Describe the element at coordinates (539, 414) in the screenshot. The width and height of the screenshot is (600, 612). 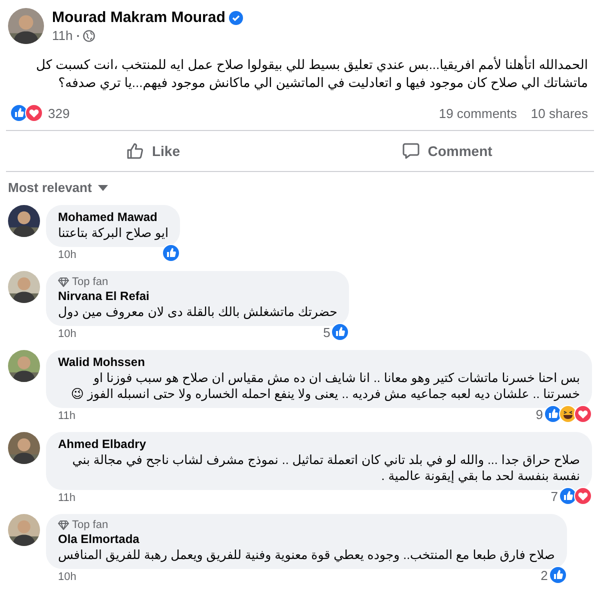
I see `reaction-count: 9` at that location.